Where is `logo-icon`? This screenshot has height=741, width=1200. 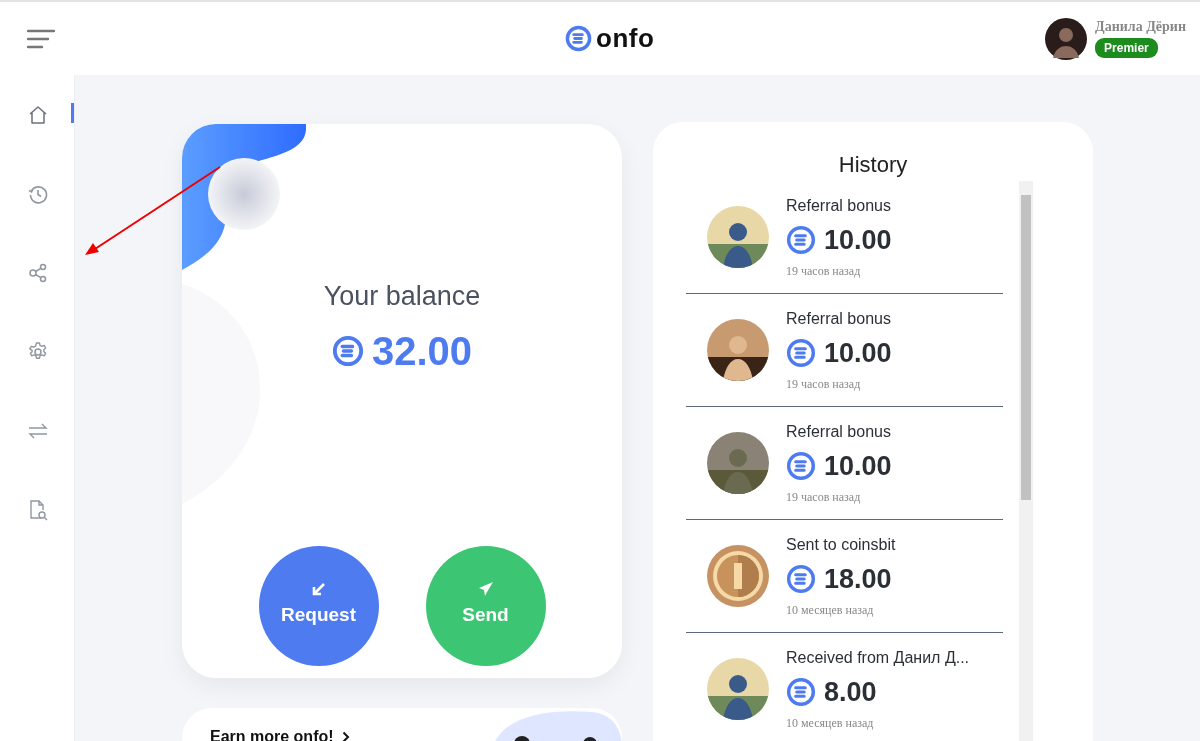 logo-icon is located at coordinates (578, 38).